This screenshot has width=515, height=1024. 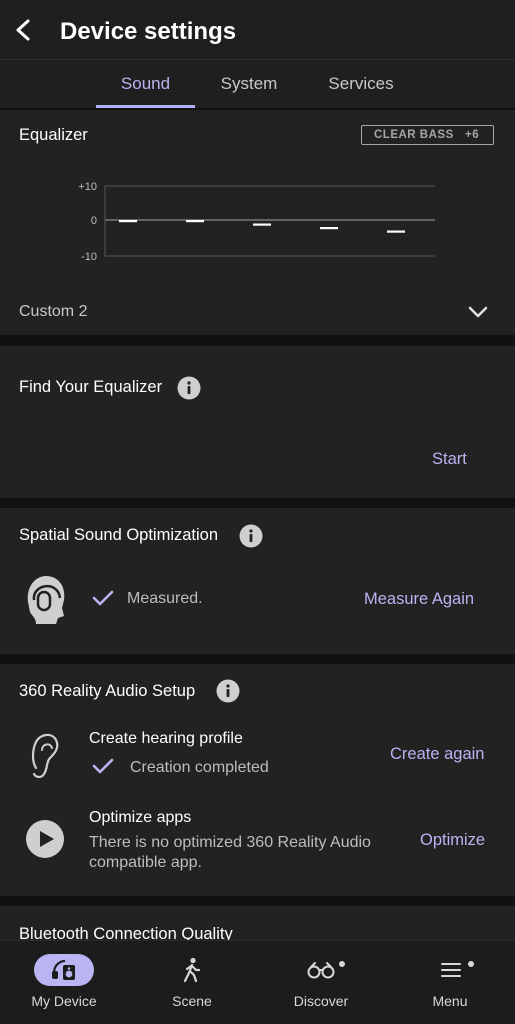 What do you see at coordinates (249, 84) in the screenshot?
I see `tab-system: System` at bounding box center [249, 84].